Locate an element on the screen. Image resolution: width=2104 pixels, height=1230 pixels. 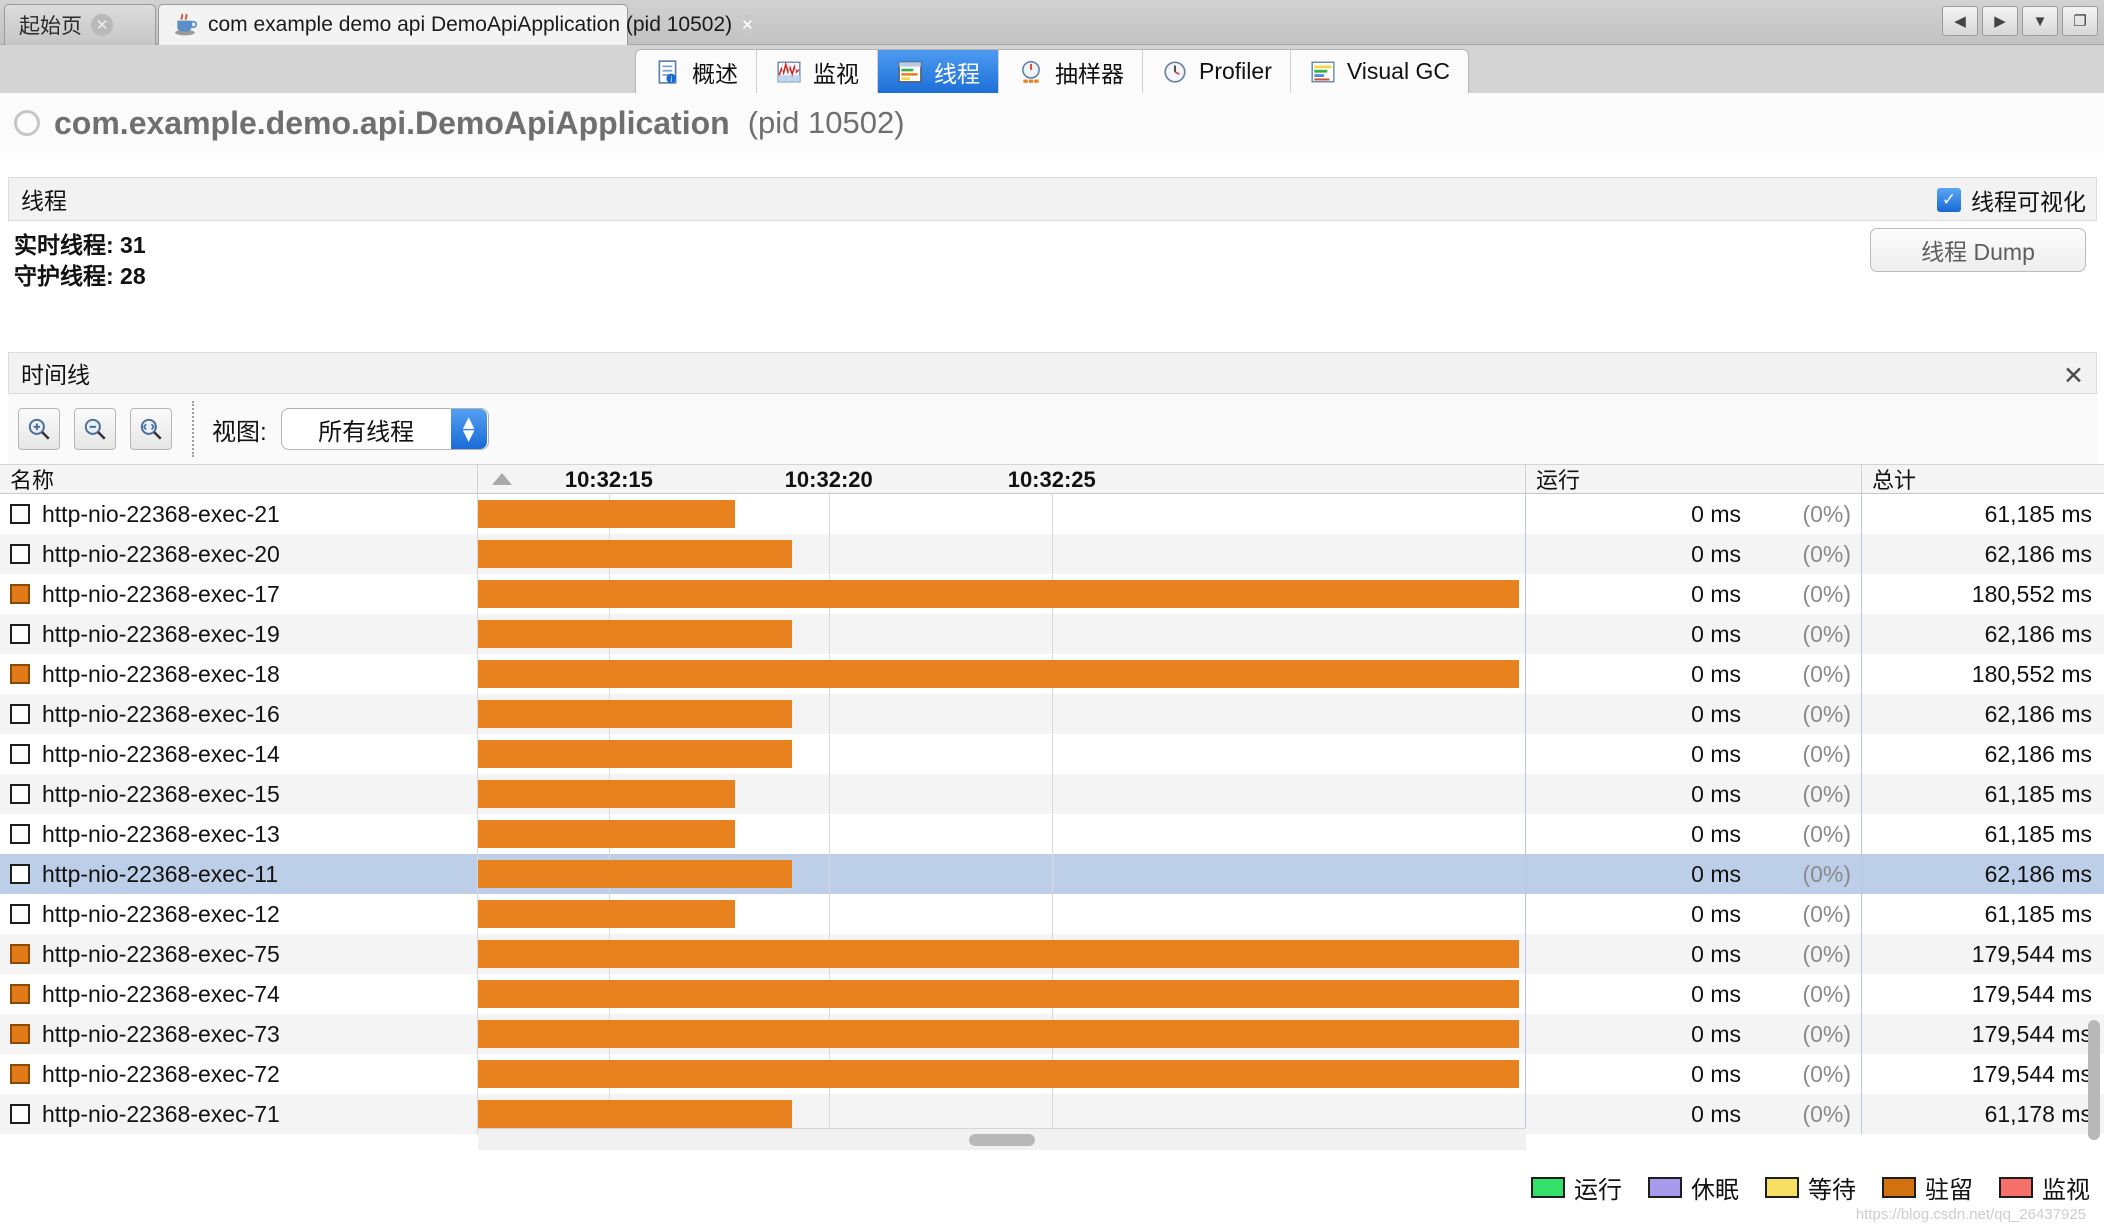
zoom-in-button is located at coordinates (39, 429).